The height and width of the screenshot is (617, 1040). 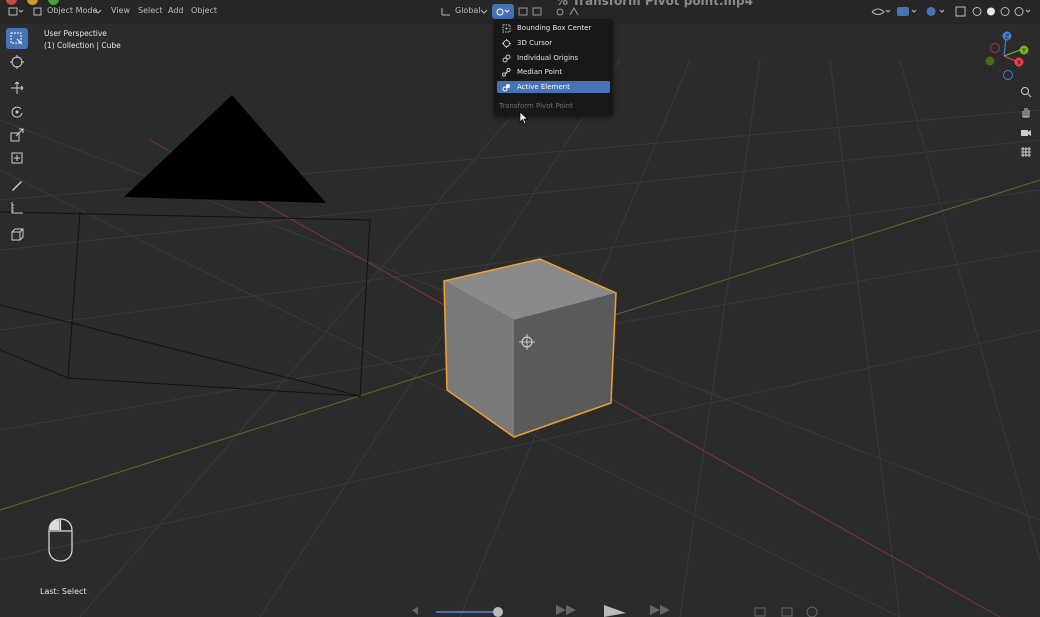 I want to click on mouse-pointer-icon, so click(x=524, y=118).